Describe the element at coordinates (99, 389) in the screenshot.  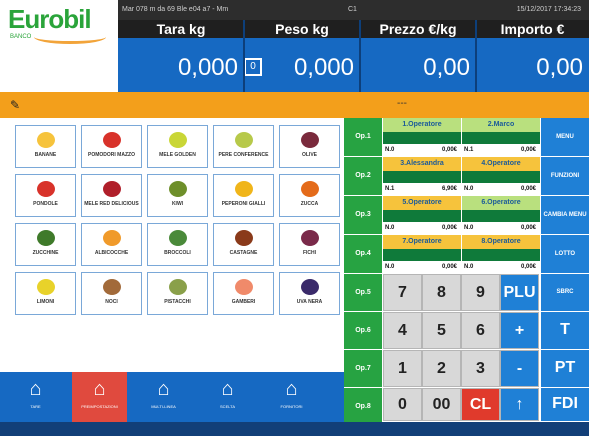
I see `basket-icon: ⌂` at that location.